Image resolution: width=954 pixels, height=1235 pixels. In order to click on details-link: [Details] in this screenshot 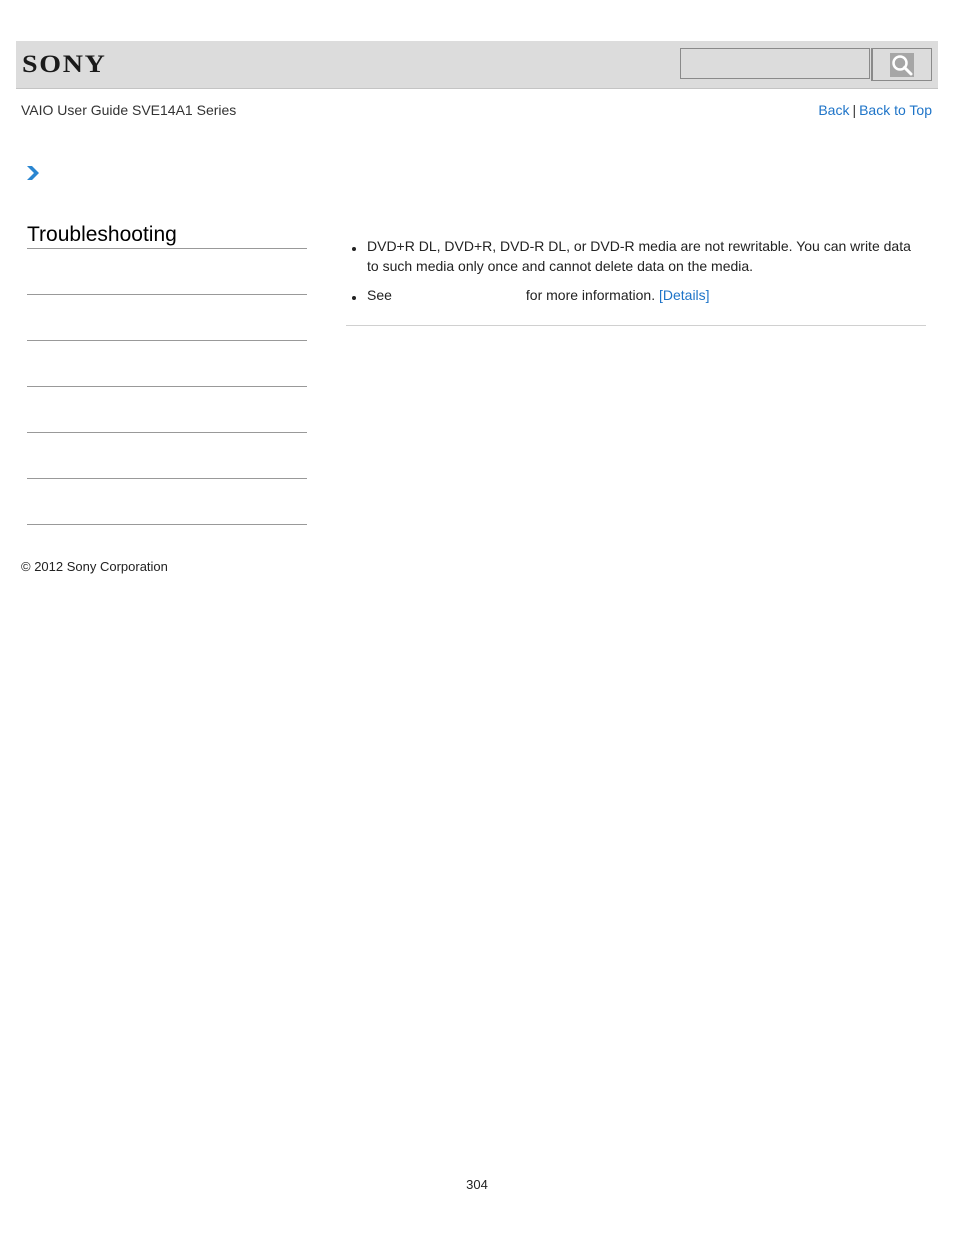, I will do `click(684, 295)`.